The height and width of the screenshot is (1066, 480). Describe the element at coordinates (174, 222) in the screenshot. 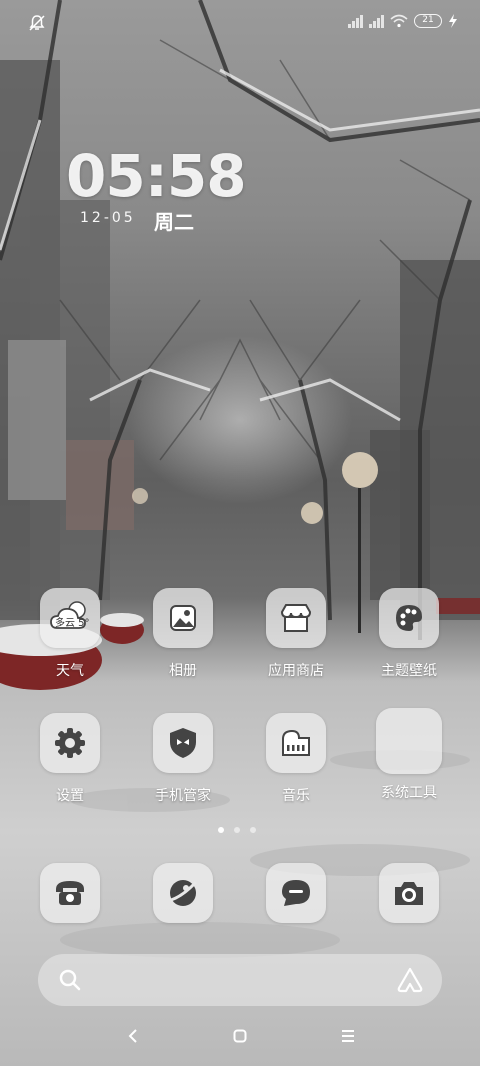

I see `clock-weekday: 周二` at that location.